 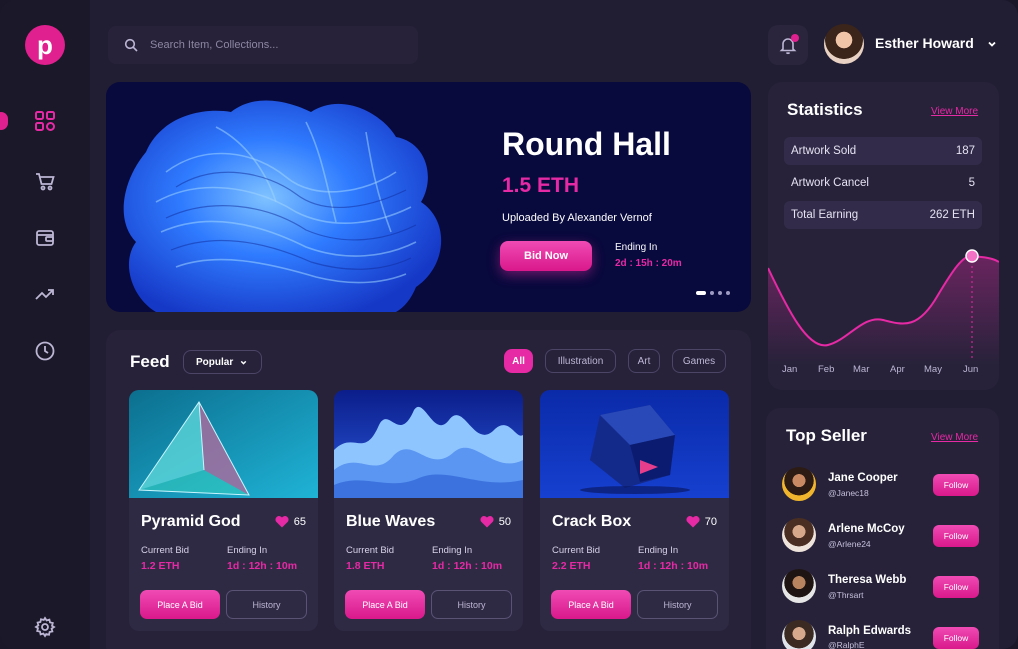 I want to click on top-seller-view-more-link: View More, so click(x=954, y=437).